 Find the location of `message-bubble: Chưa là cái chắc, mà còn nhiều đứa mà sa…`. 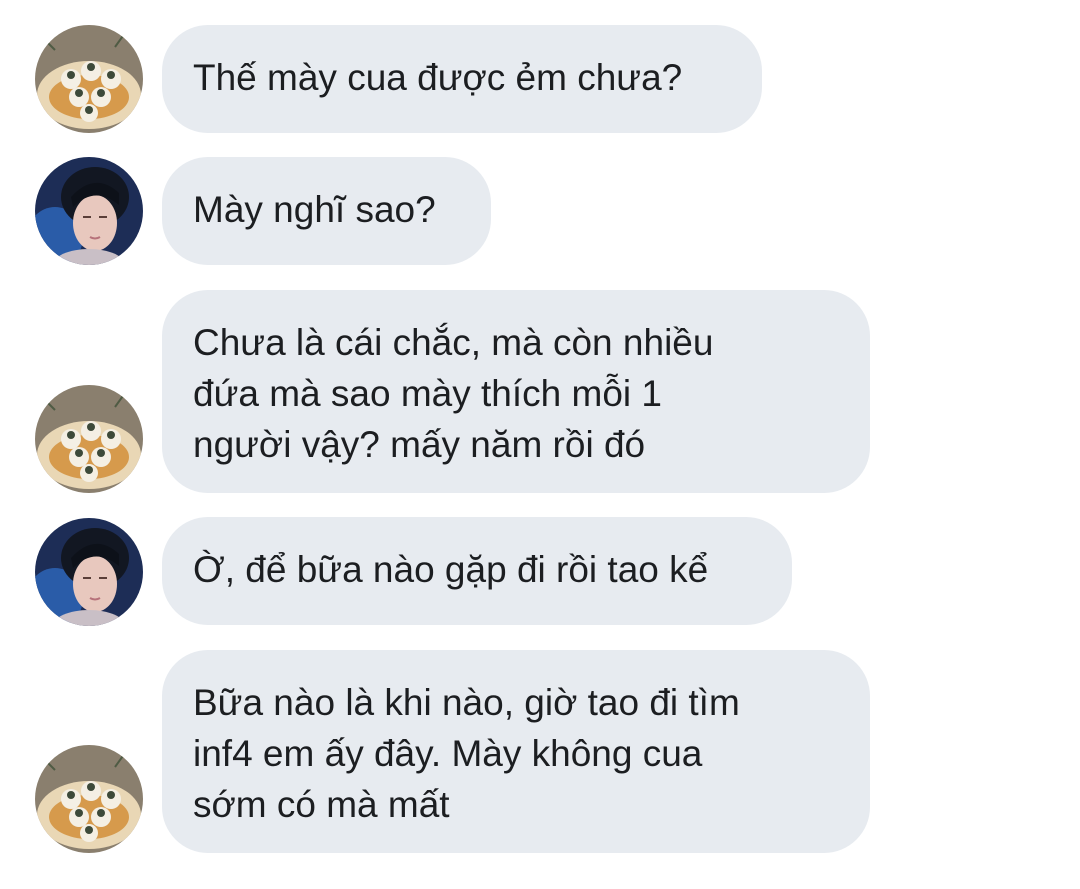

message-bubble: Chưa là cái chắc, mà còn nhiều đứa mà sa… is located at coordinates (516, 391).